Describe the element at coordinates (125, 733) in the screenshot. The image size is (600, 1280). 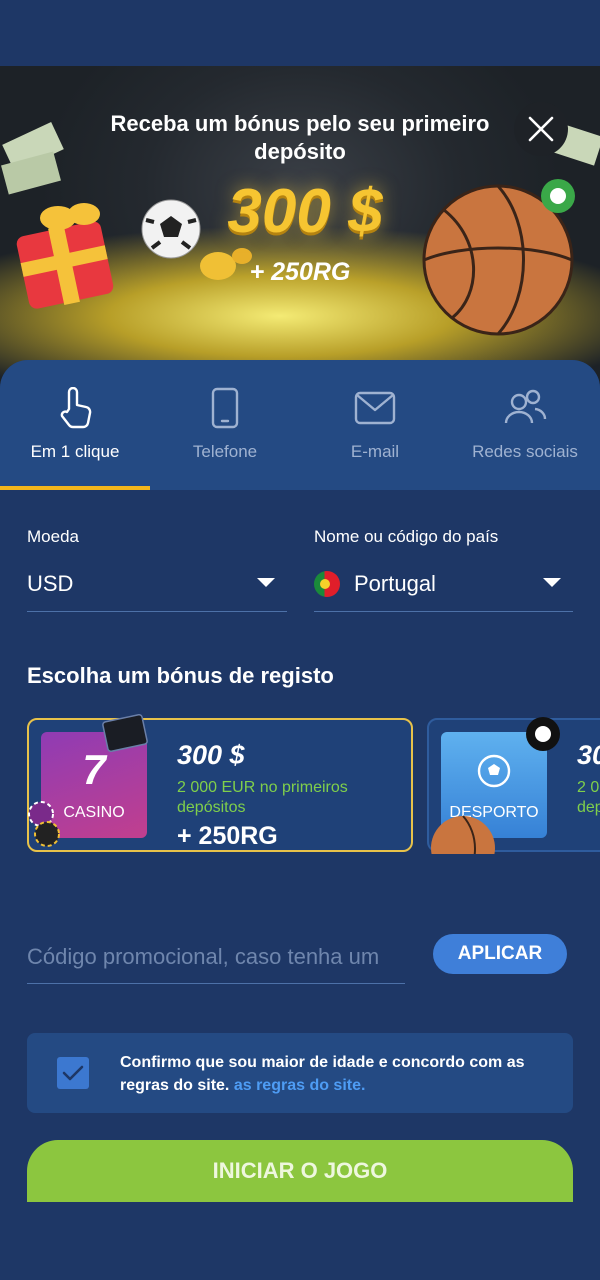
I see `card-deck-icon` at that location.